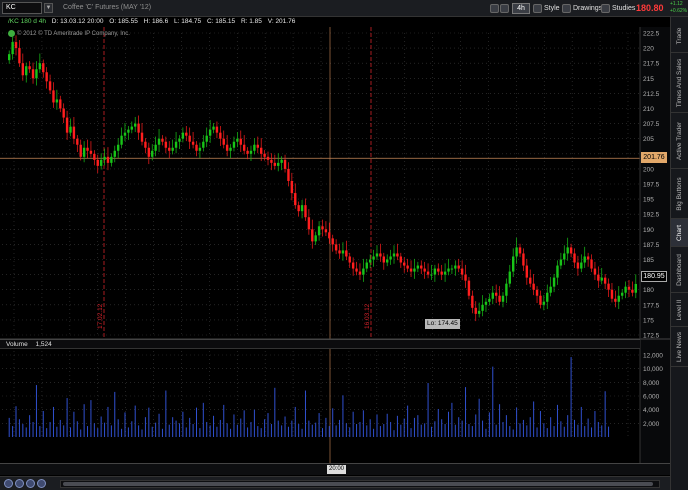 This screenshot has height=490, width=688. What do you see at coordinates (156, 21) in the screenshot?
I see `ohlc-high: H: 186.6` at bounding box center [156, 21].